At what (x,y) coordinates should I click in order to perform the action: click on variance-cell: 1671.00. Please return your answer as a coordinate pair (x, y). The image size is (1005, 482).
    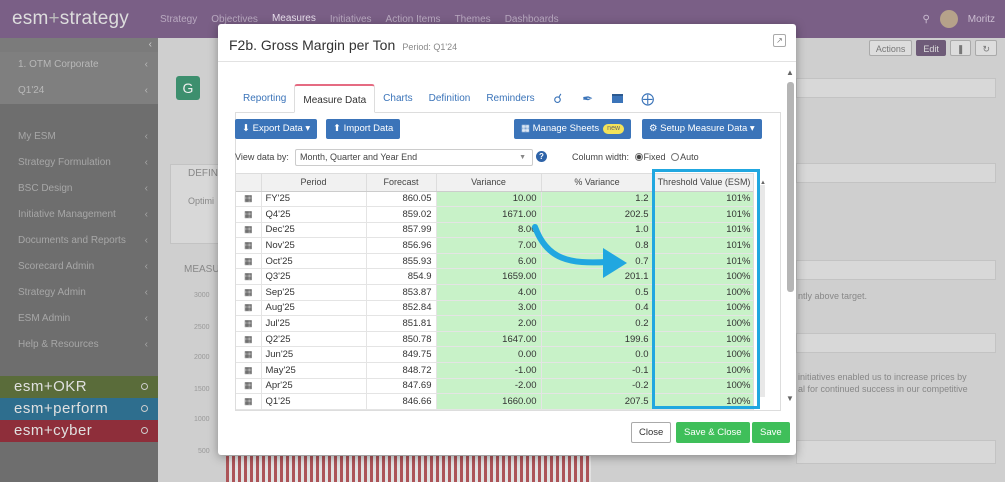
    Looking at the image, I should click on (489, 214).